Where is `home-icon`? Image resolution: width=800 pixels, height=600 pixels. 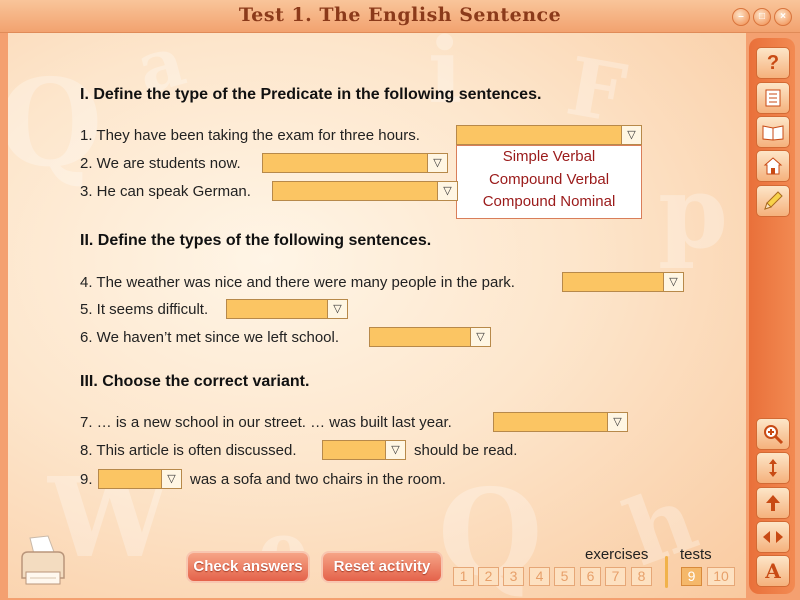
home-icon is located at coordinates (773, 166).